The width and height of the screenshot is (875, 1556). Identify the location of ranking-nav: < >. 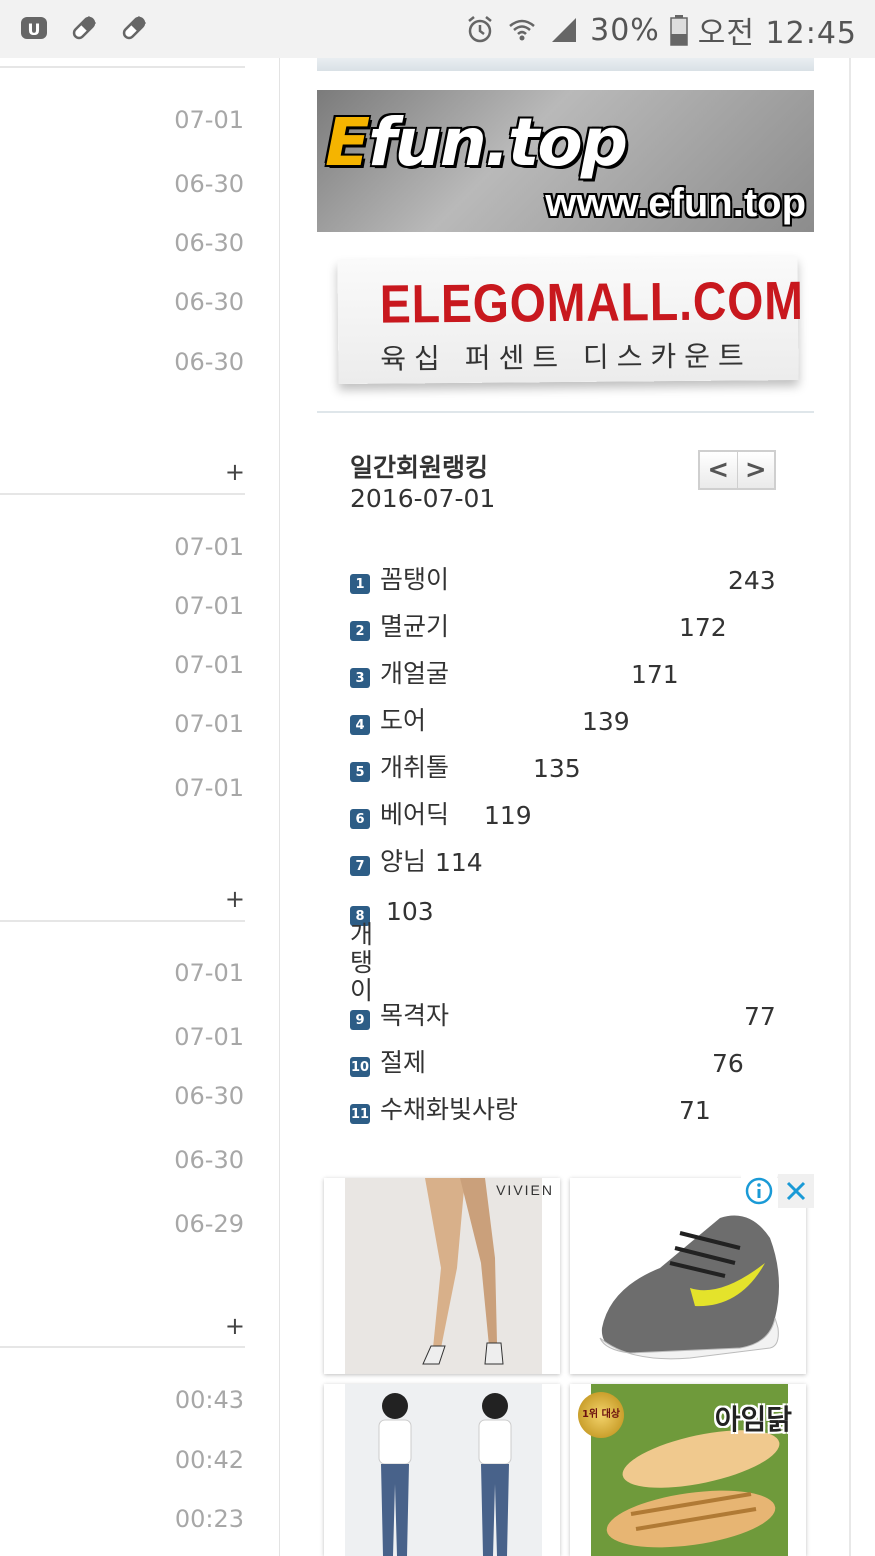
(737, 470).